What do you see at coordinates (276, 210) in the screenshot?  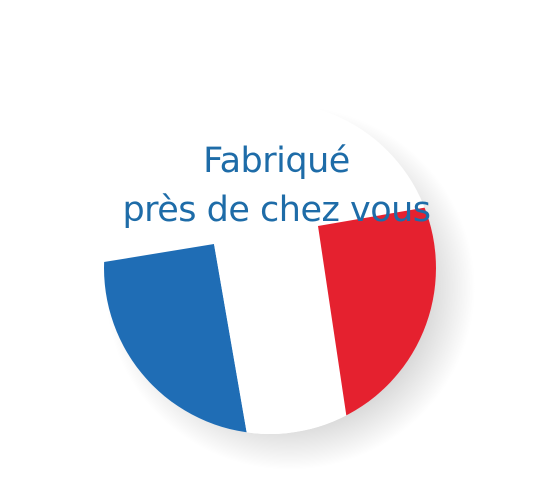 I see `badge-title-line-2: près de chez vous` at bounding box center [276, 210].